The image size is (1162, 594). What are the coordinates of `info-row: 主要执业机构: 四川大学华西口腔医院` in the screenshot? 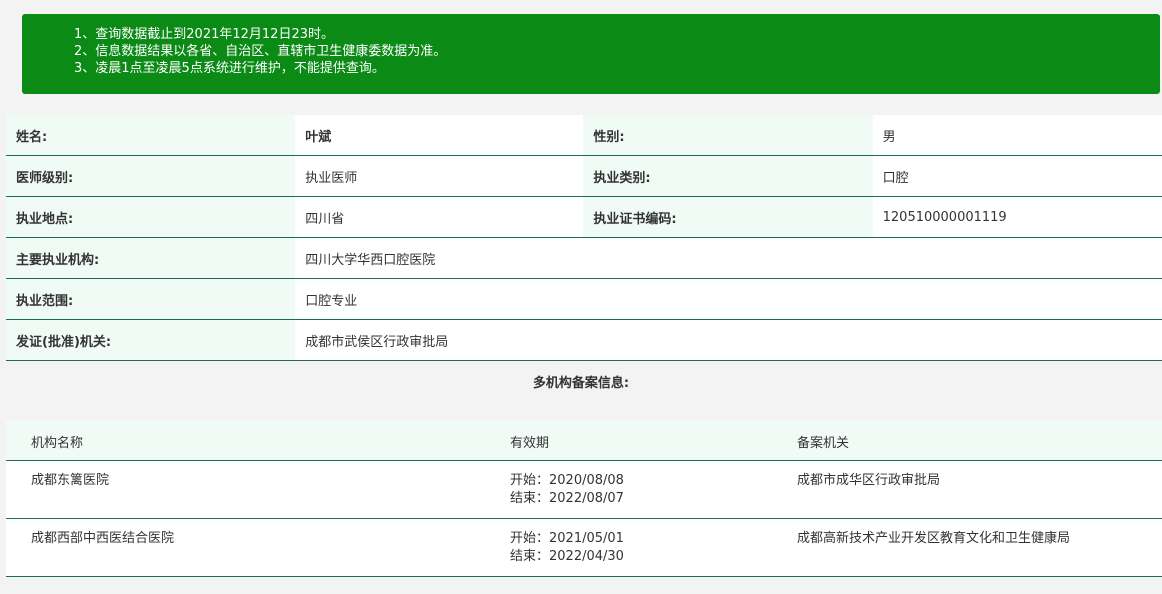 It's located at (584, 258).